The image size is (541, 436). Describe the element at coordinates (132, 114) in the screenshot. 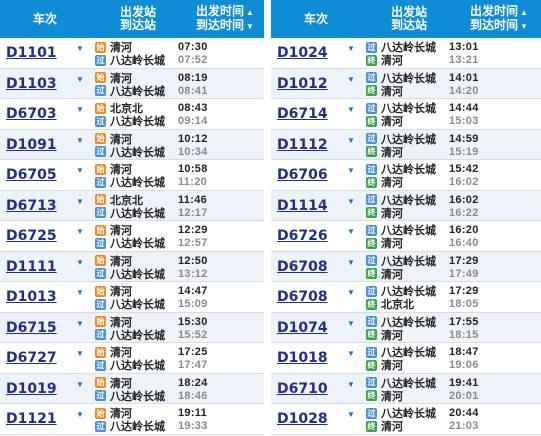

I see `table-row: D6703 ▼ 始北京北过八达岭长城 08:43 09:14` at that location.